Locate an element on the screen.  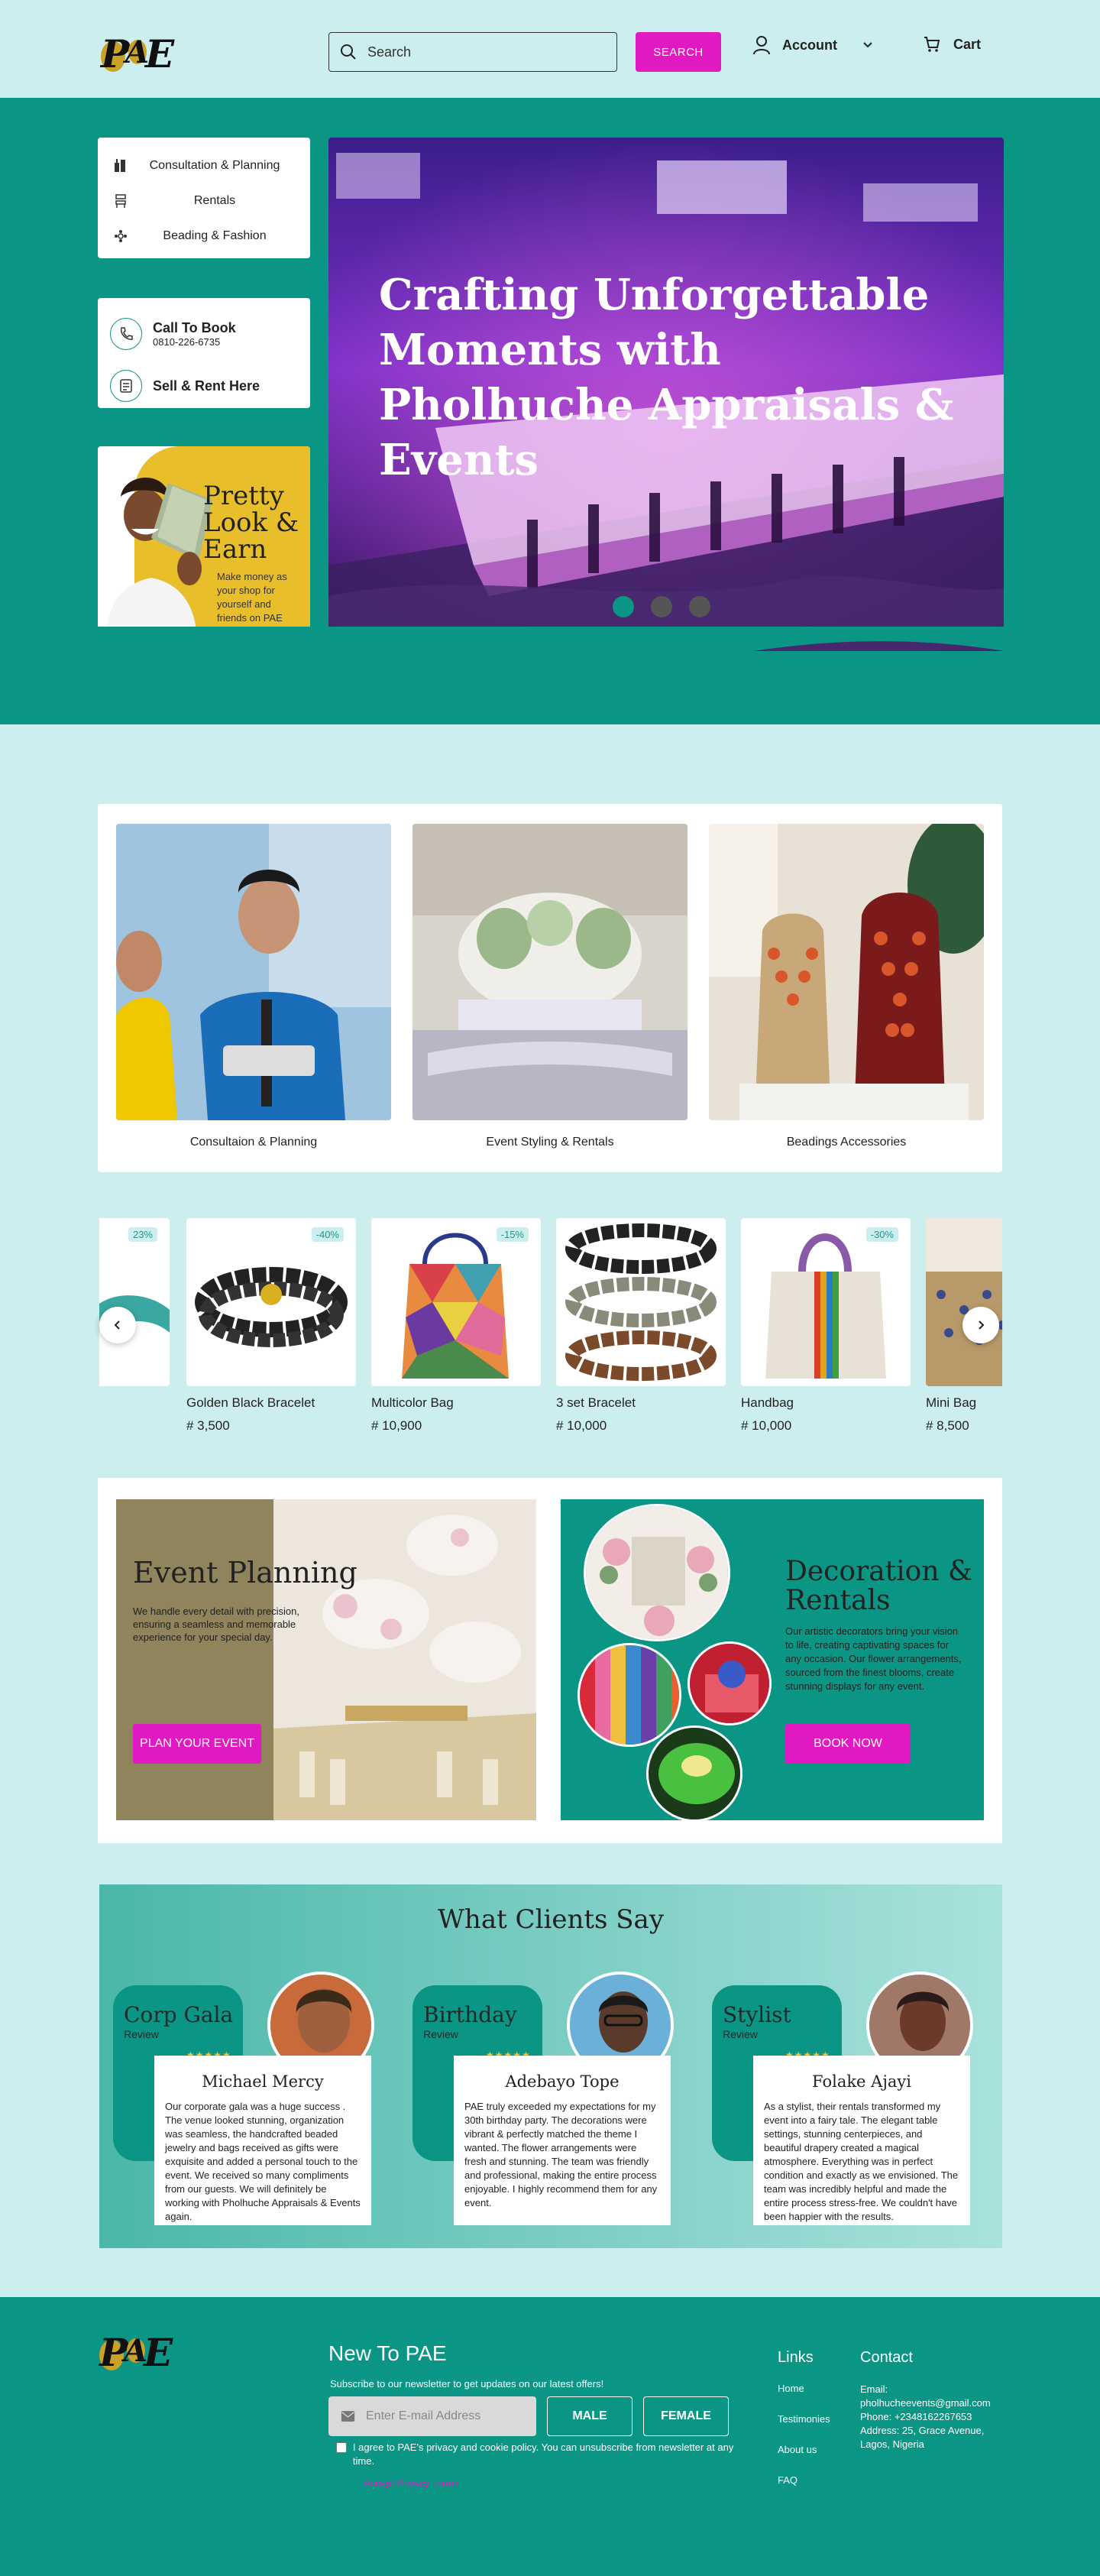
category-label: Rentals is located at coordinates (214, 200).